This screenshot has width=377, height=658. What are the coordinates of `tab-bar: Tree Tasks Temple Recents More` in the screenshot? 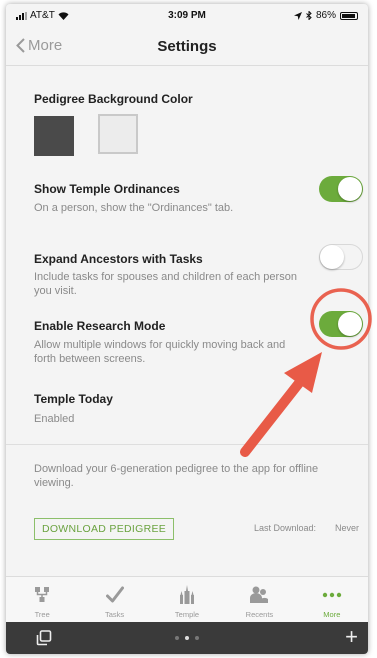 It's located at (187, 599).